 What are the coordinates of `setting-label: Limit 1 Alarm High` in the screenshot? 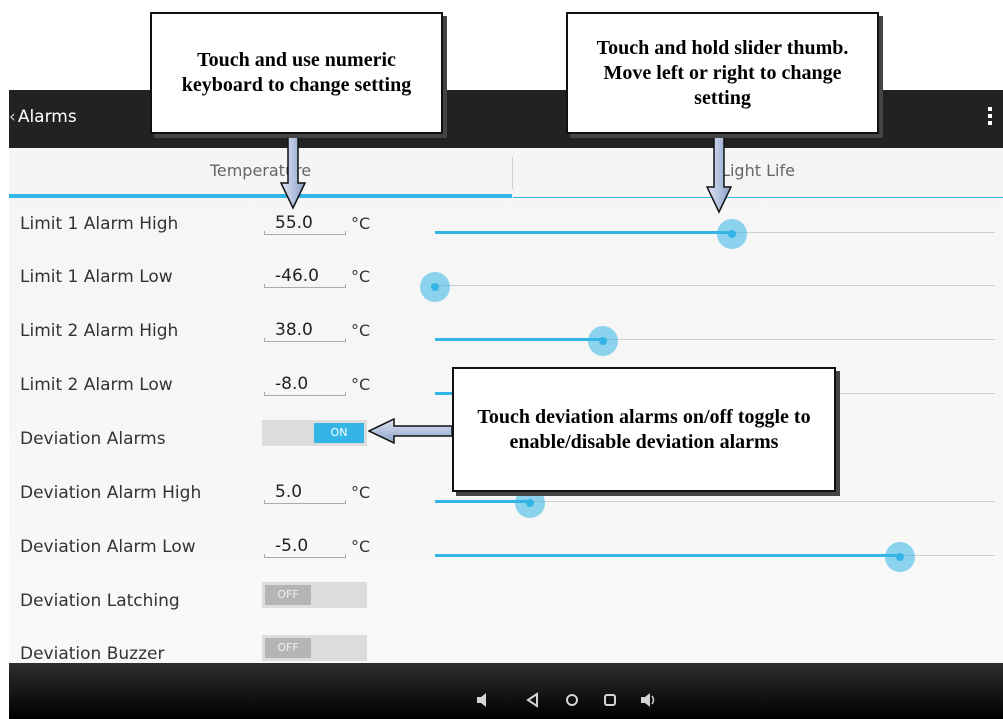 It's located at (99, 224).